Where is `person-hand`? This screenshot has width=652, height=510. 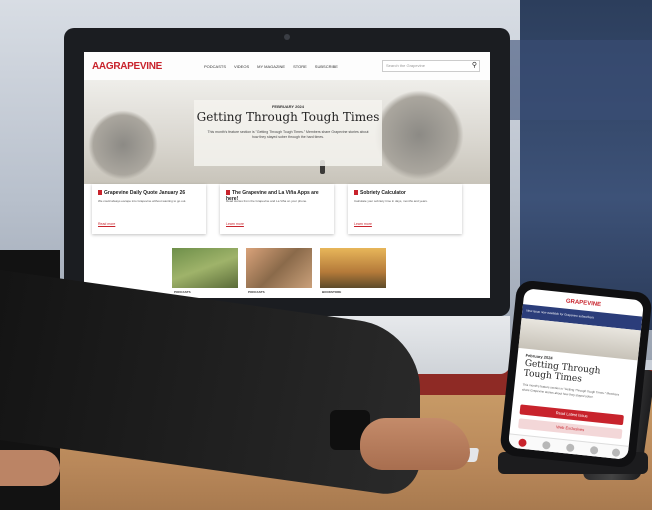 person-hand is located at coordinates (415, 444).